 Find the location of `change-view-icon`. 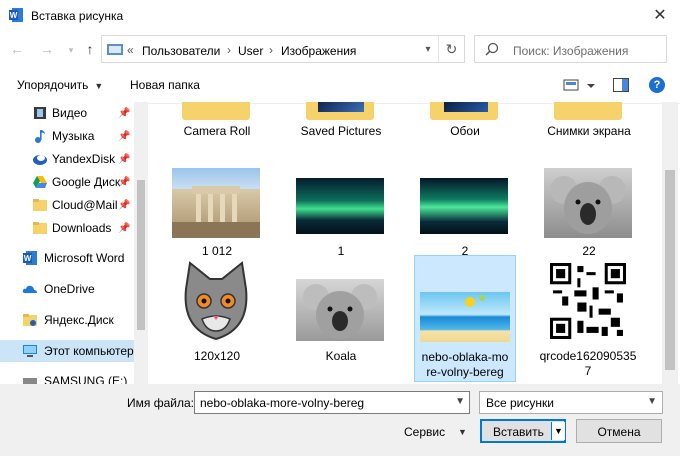

change-view-icon is located at coordinates (580, 86).